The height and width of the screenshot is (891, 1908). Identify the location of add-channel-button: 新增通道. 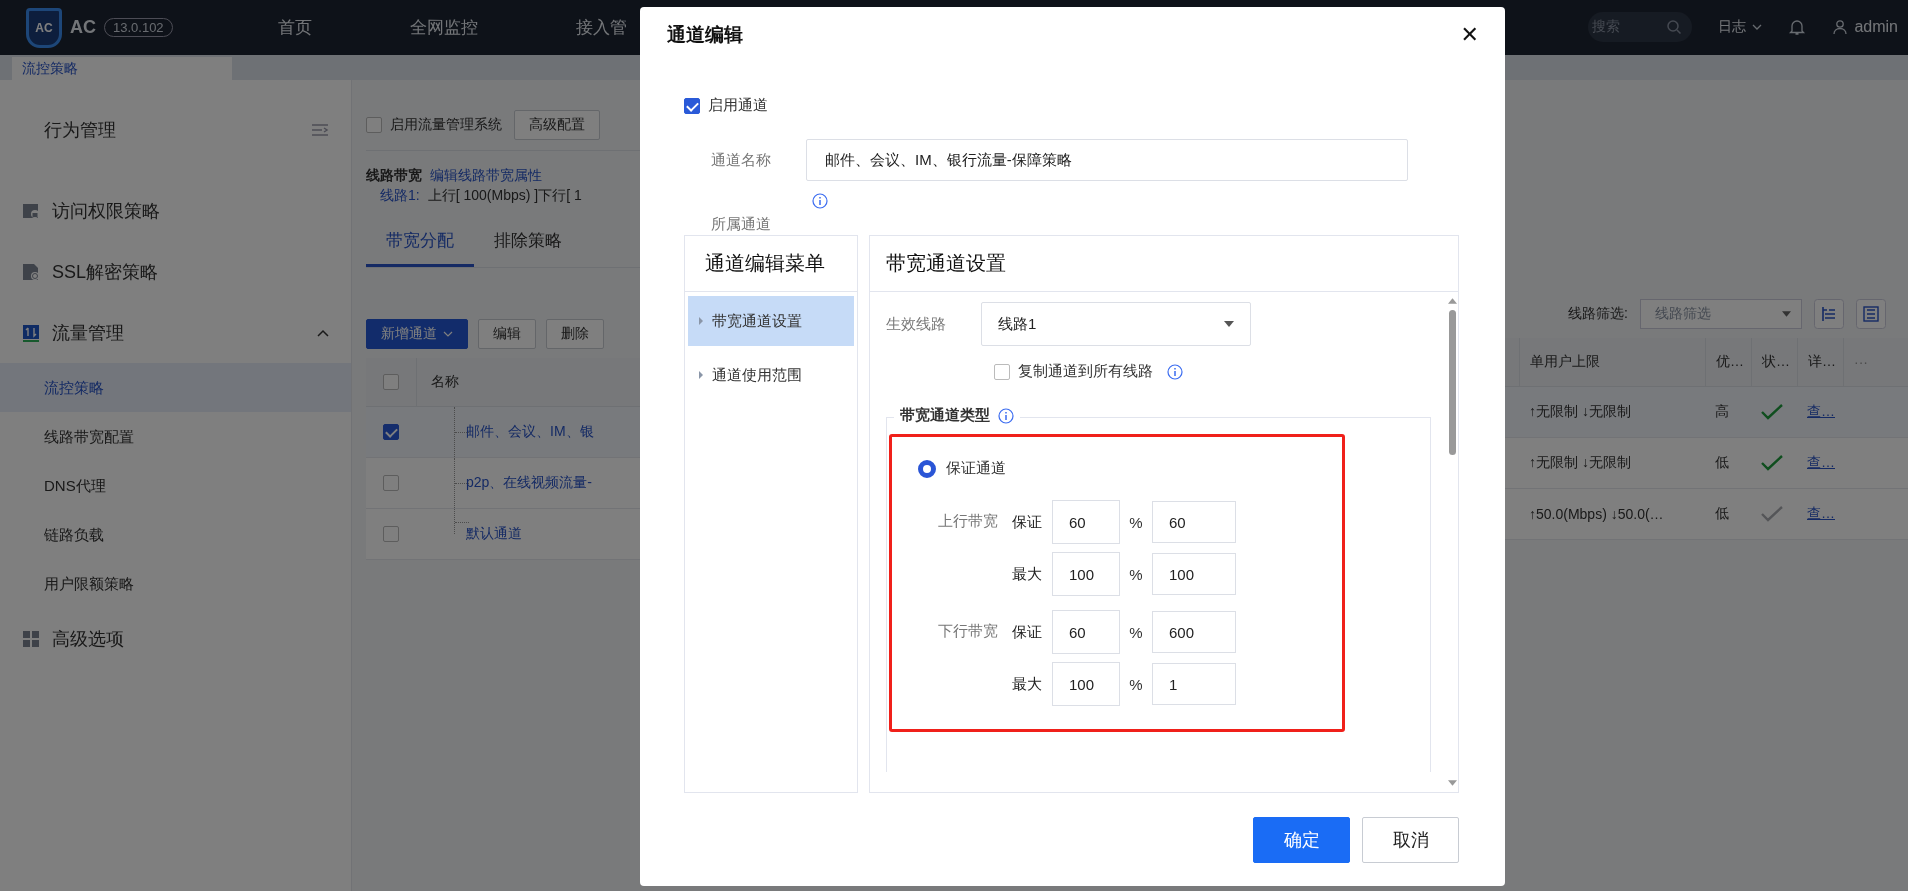
(417, 334).